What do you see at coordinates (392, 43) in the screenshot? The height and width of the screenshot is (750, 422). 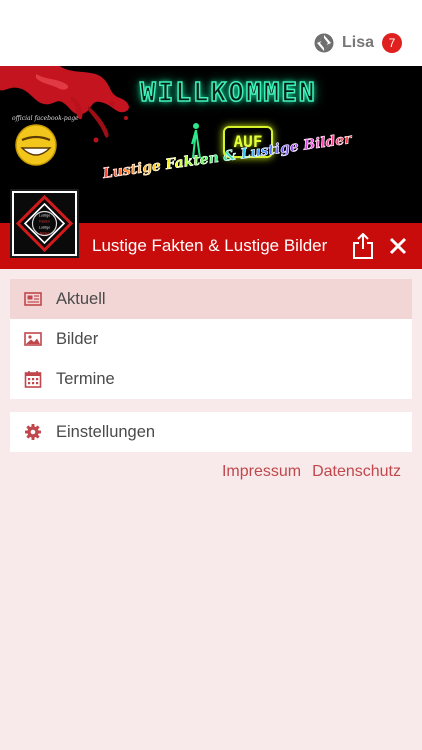 I see `notification-badge: 7` at bounding box center [392, 43].